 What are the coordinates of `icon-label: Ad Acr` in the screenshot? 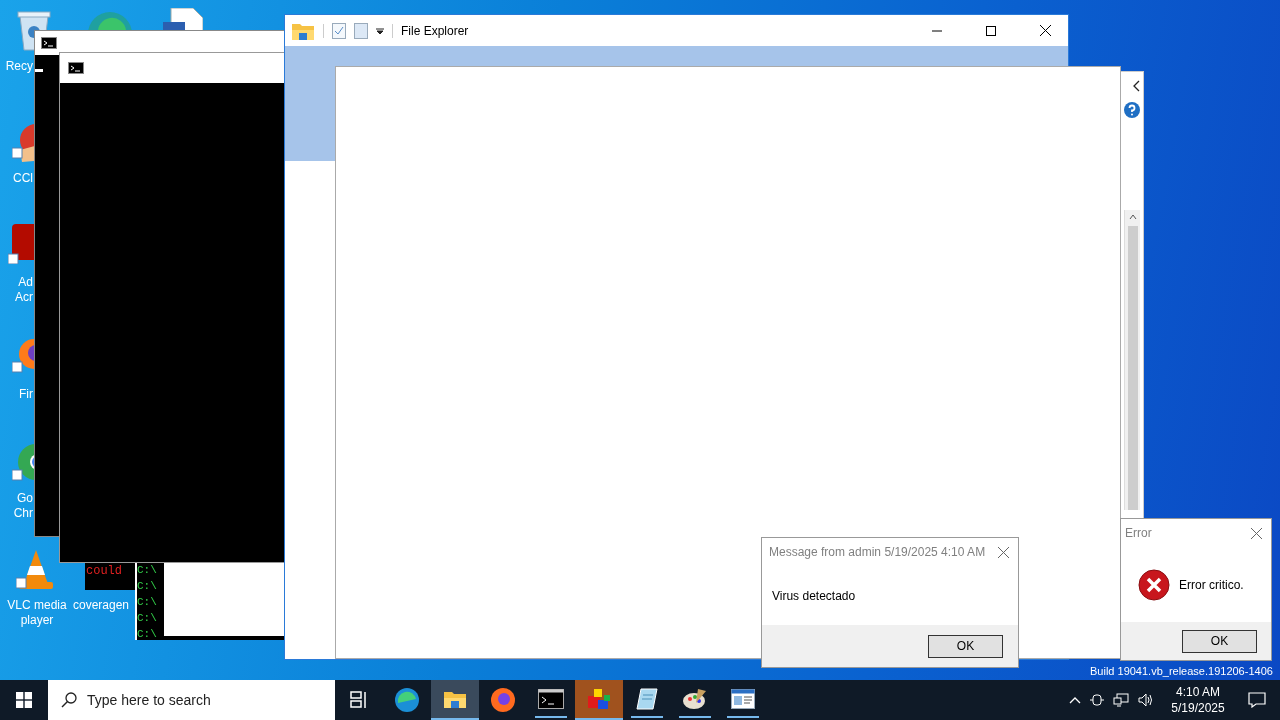 It's located at (16, 290).